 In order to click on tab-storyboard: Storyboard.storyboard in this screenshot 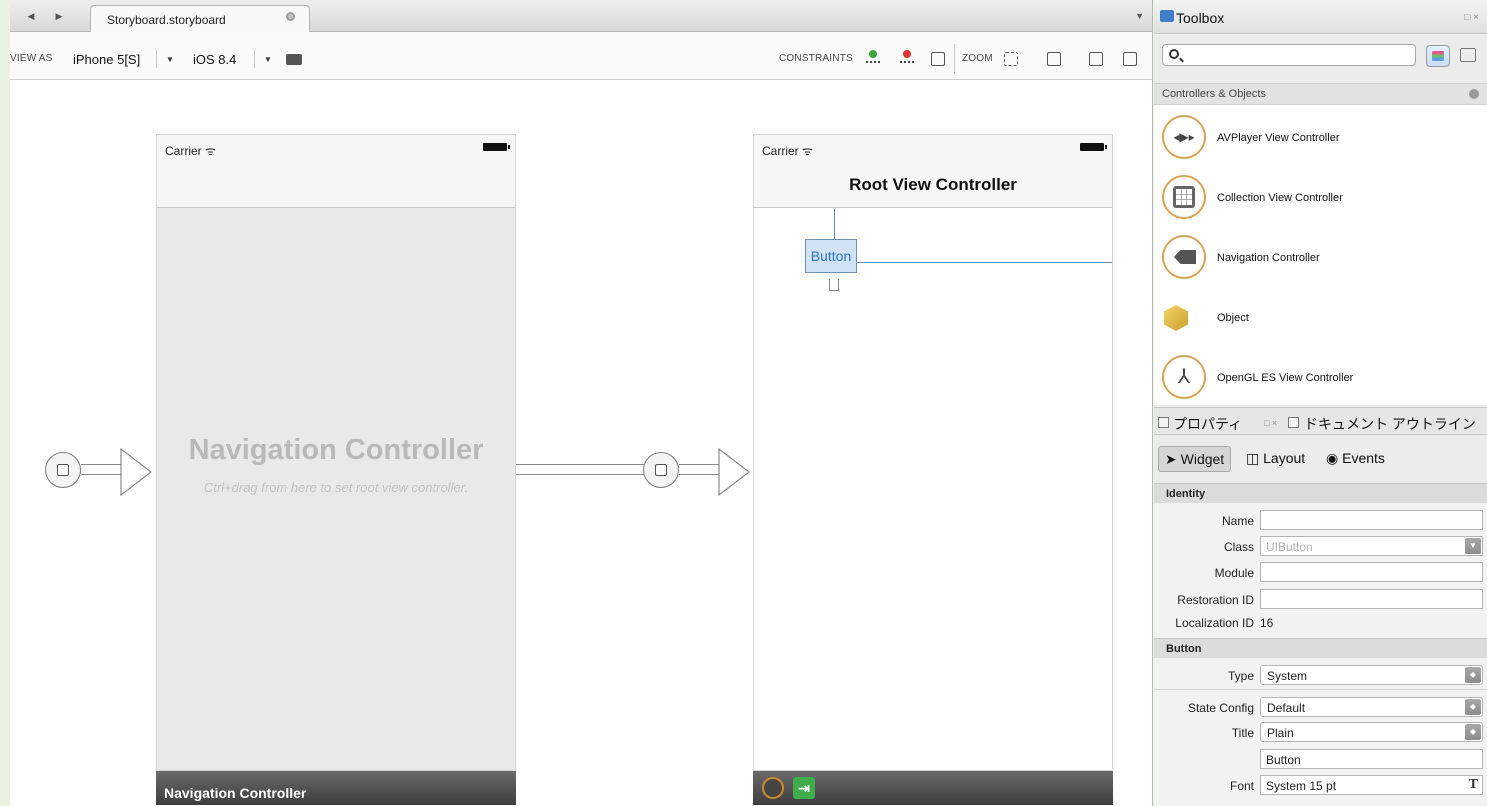, I will do `click(200, 18)`.